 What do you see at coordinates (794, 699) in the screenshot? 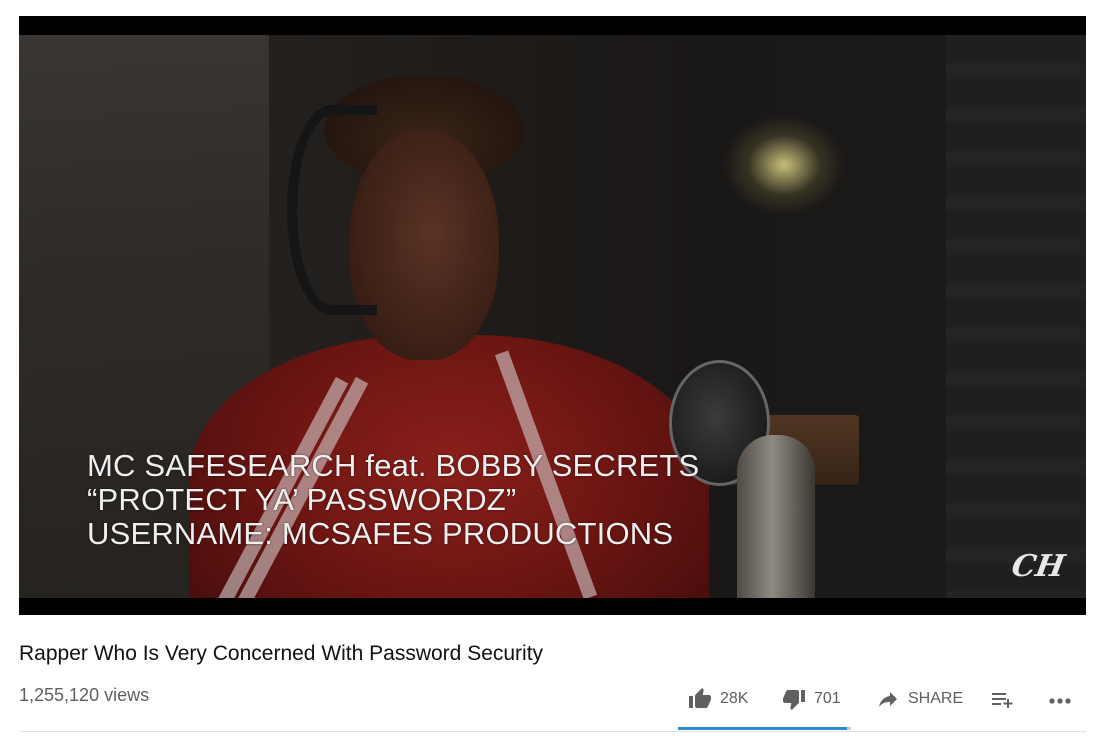
I see `thumbs-down-icon` at bounding box center [794, 699].